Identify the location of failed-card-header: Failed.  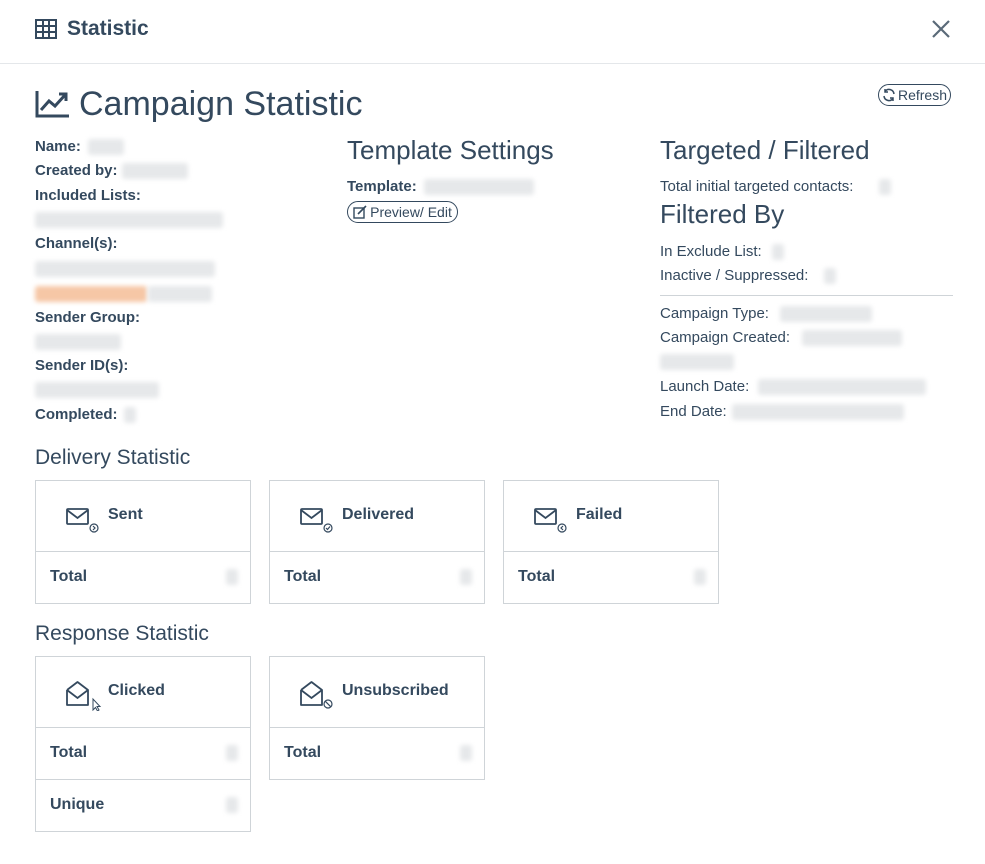
(611, 516).